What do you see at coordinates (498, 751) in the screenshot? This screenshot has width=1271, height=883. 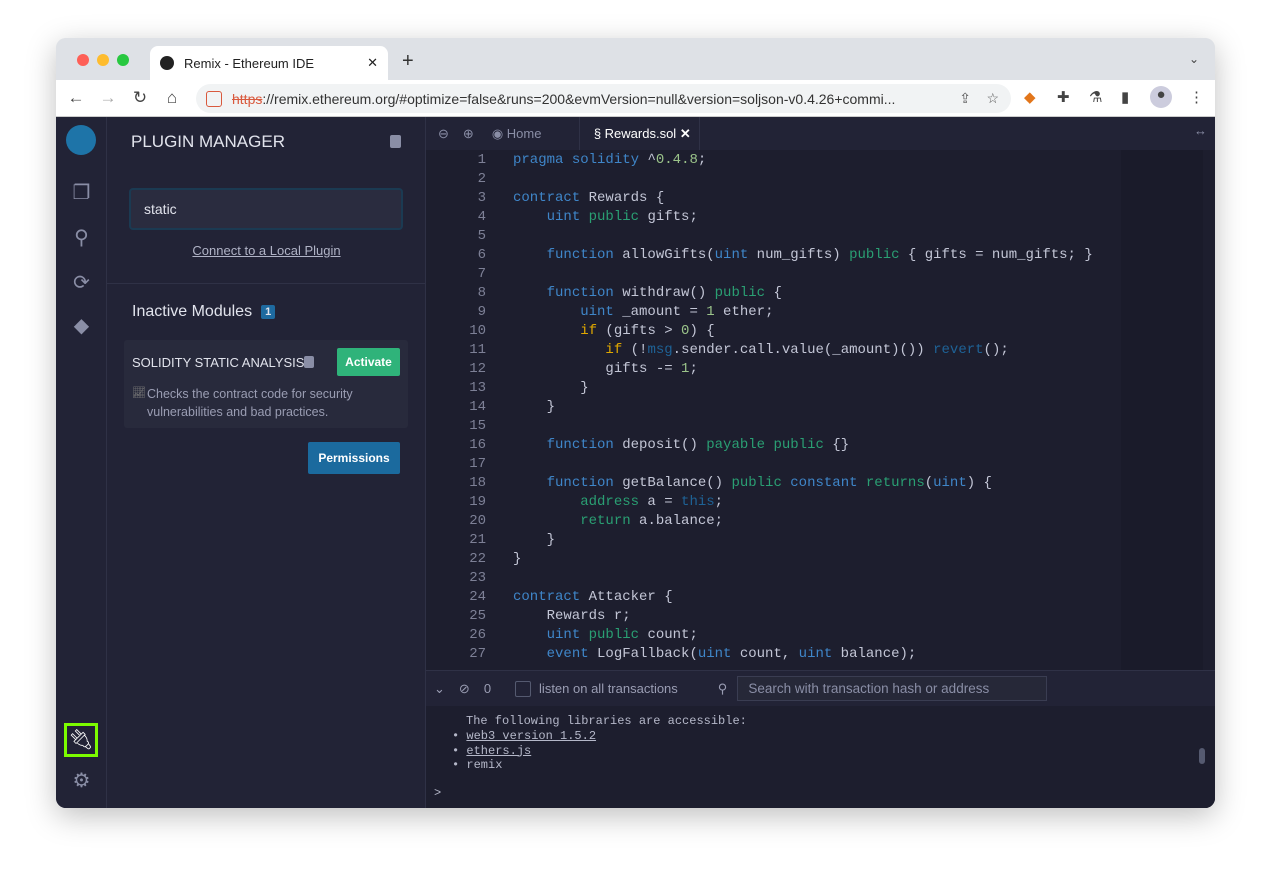 I see `lib-link: ethers.js` at bounding box center [498, 751].